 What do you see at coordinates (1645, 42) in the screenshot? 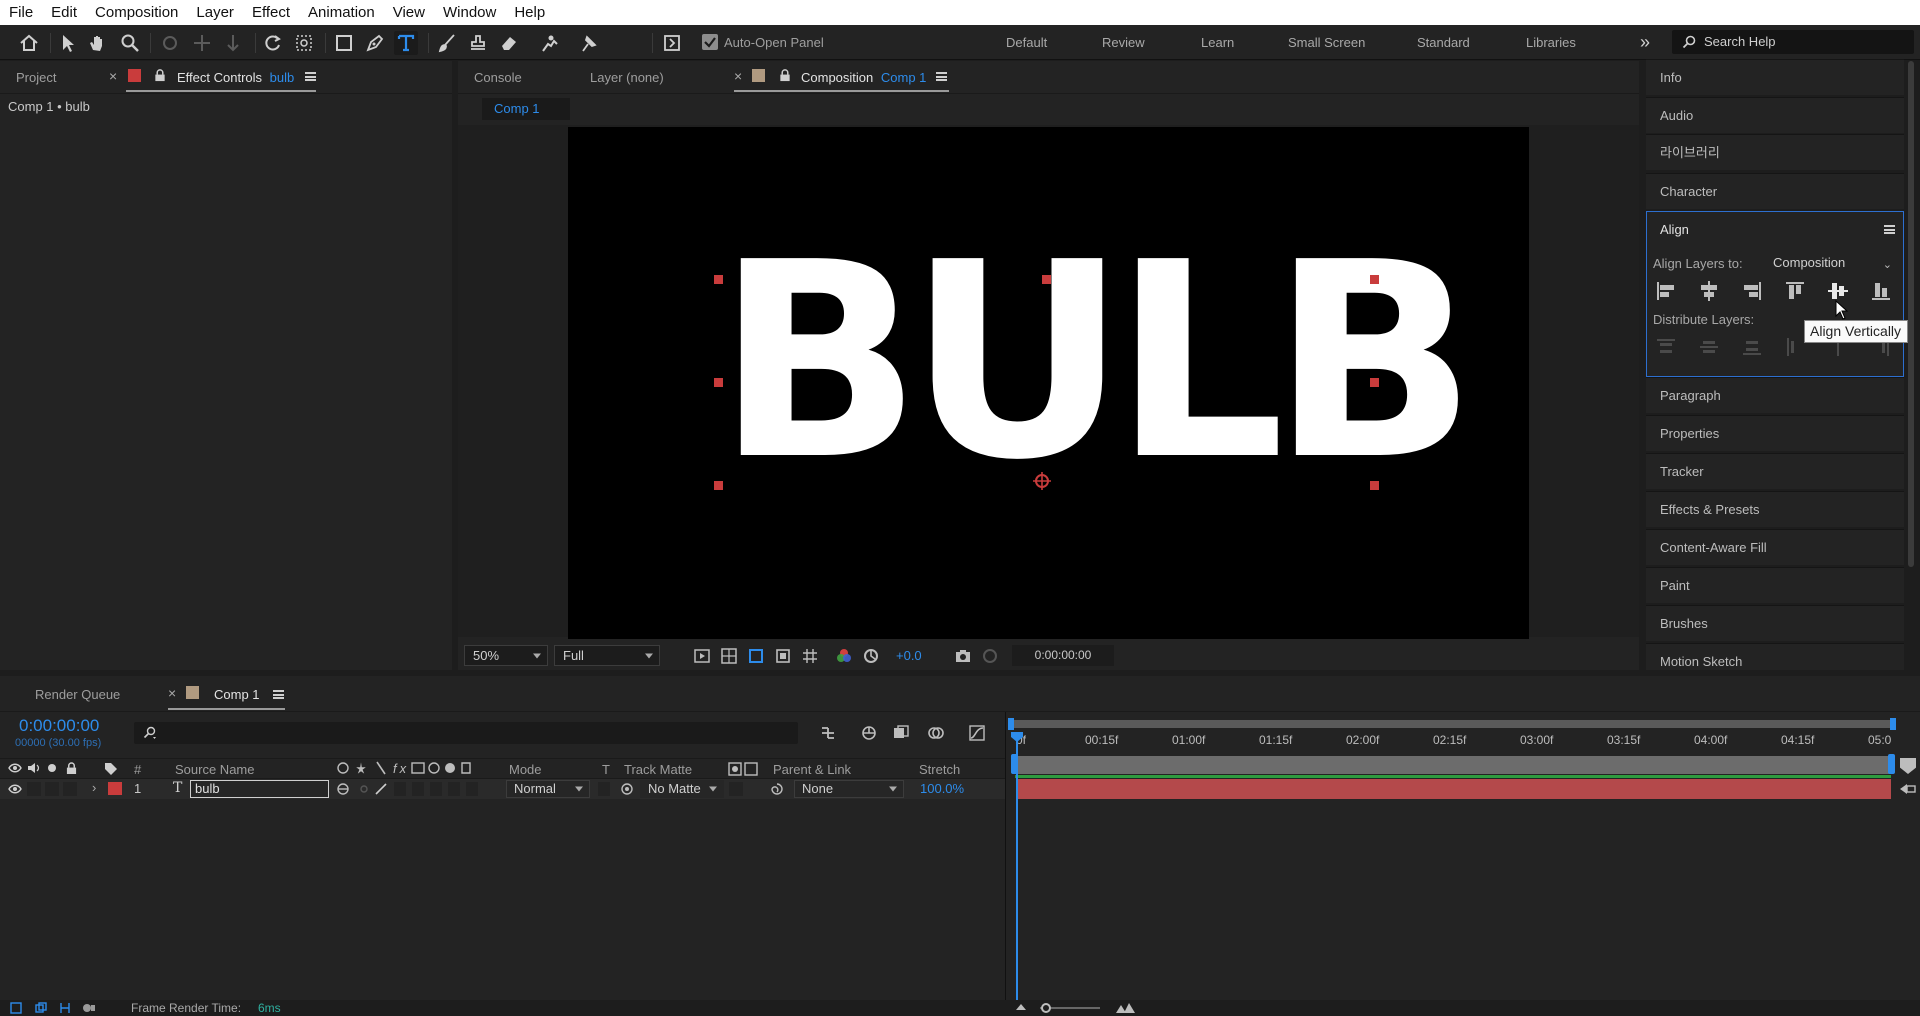
I see `workspace-overflow-button: »` at bounding box center [1645, 42].